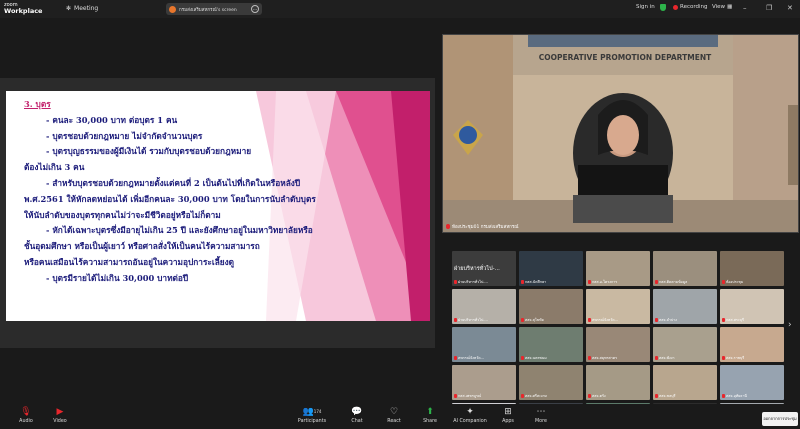 The width and height of the screenshot is (800, 429). What do you see at coordinates (533, 282) in the screenshot?
I see `participant-name-label: กสส.นักศึกษา` at bounding box center [533, 282].